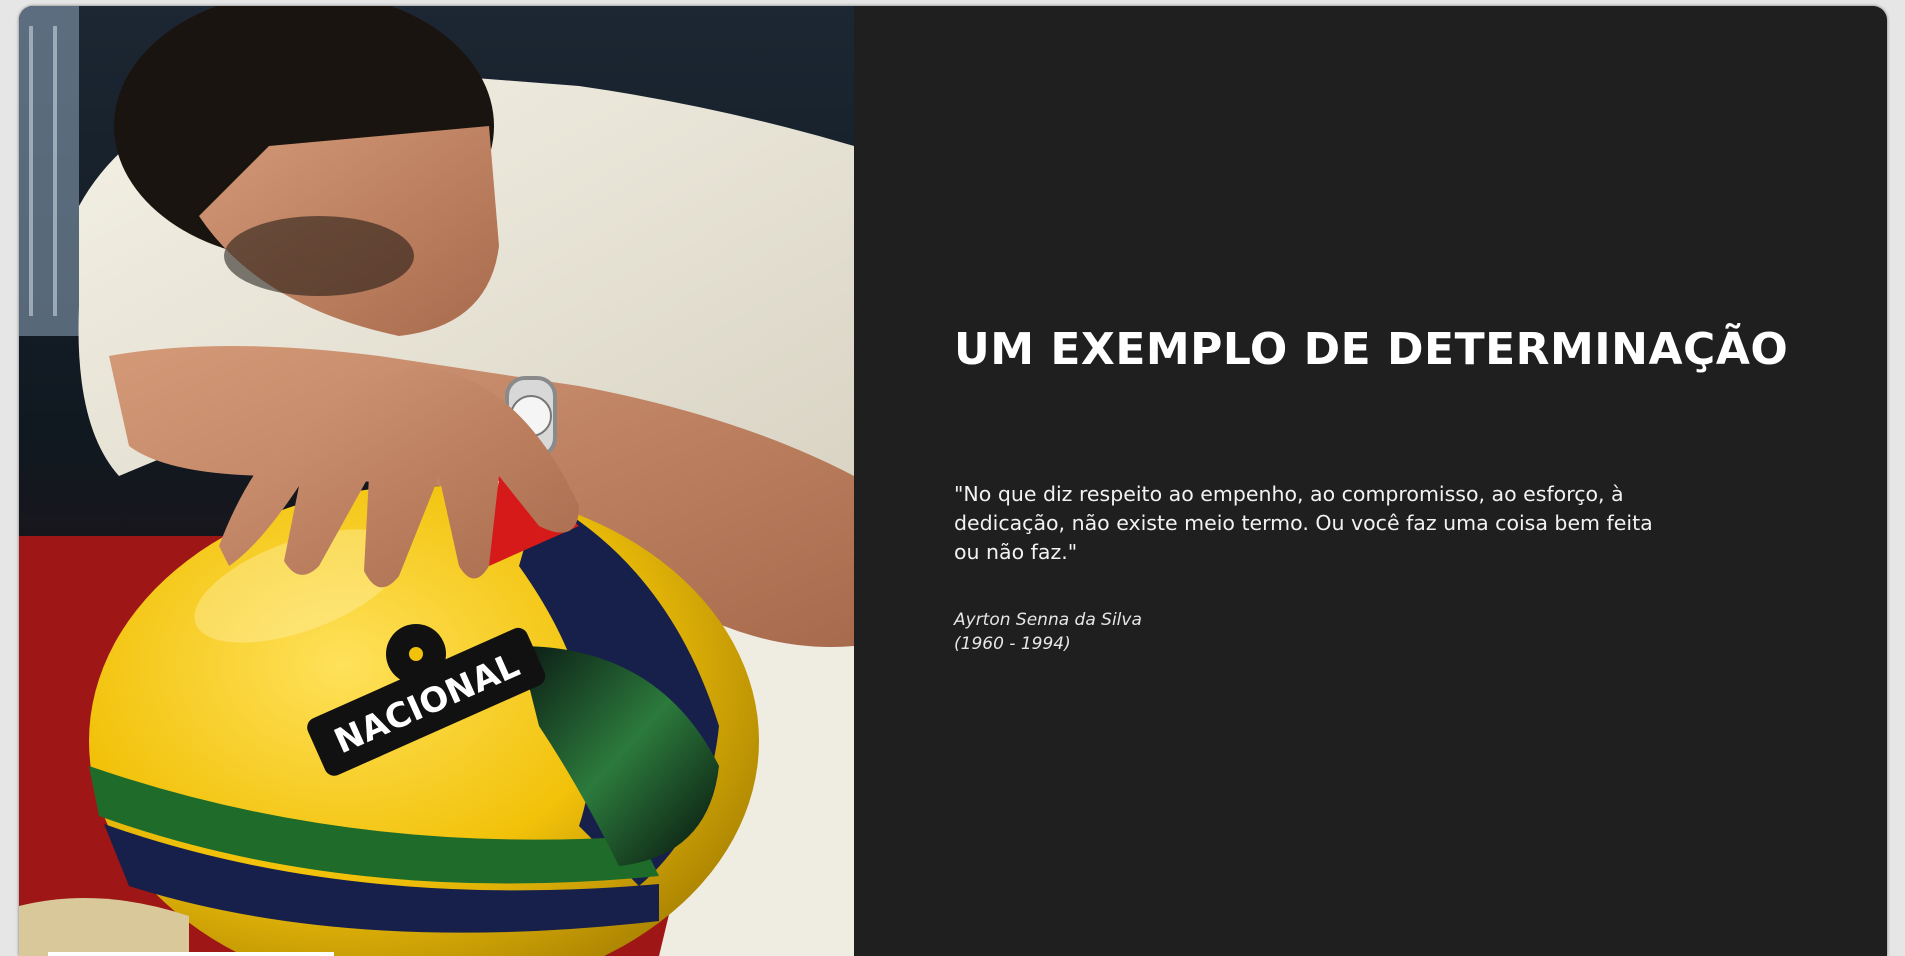 The image size is (1905, 956). What do you see at coordinates (1371, 349) in the screenshot?
I see `section-title: UM EXEMPLO DE DETERMINAÇÃO` at bounding box center [1371, 349].